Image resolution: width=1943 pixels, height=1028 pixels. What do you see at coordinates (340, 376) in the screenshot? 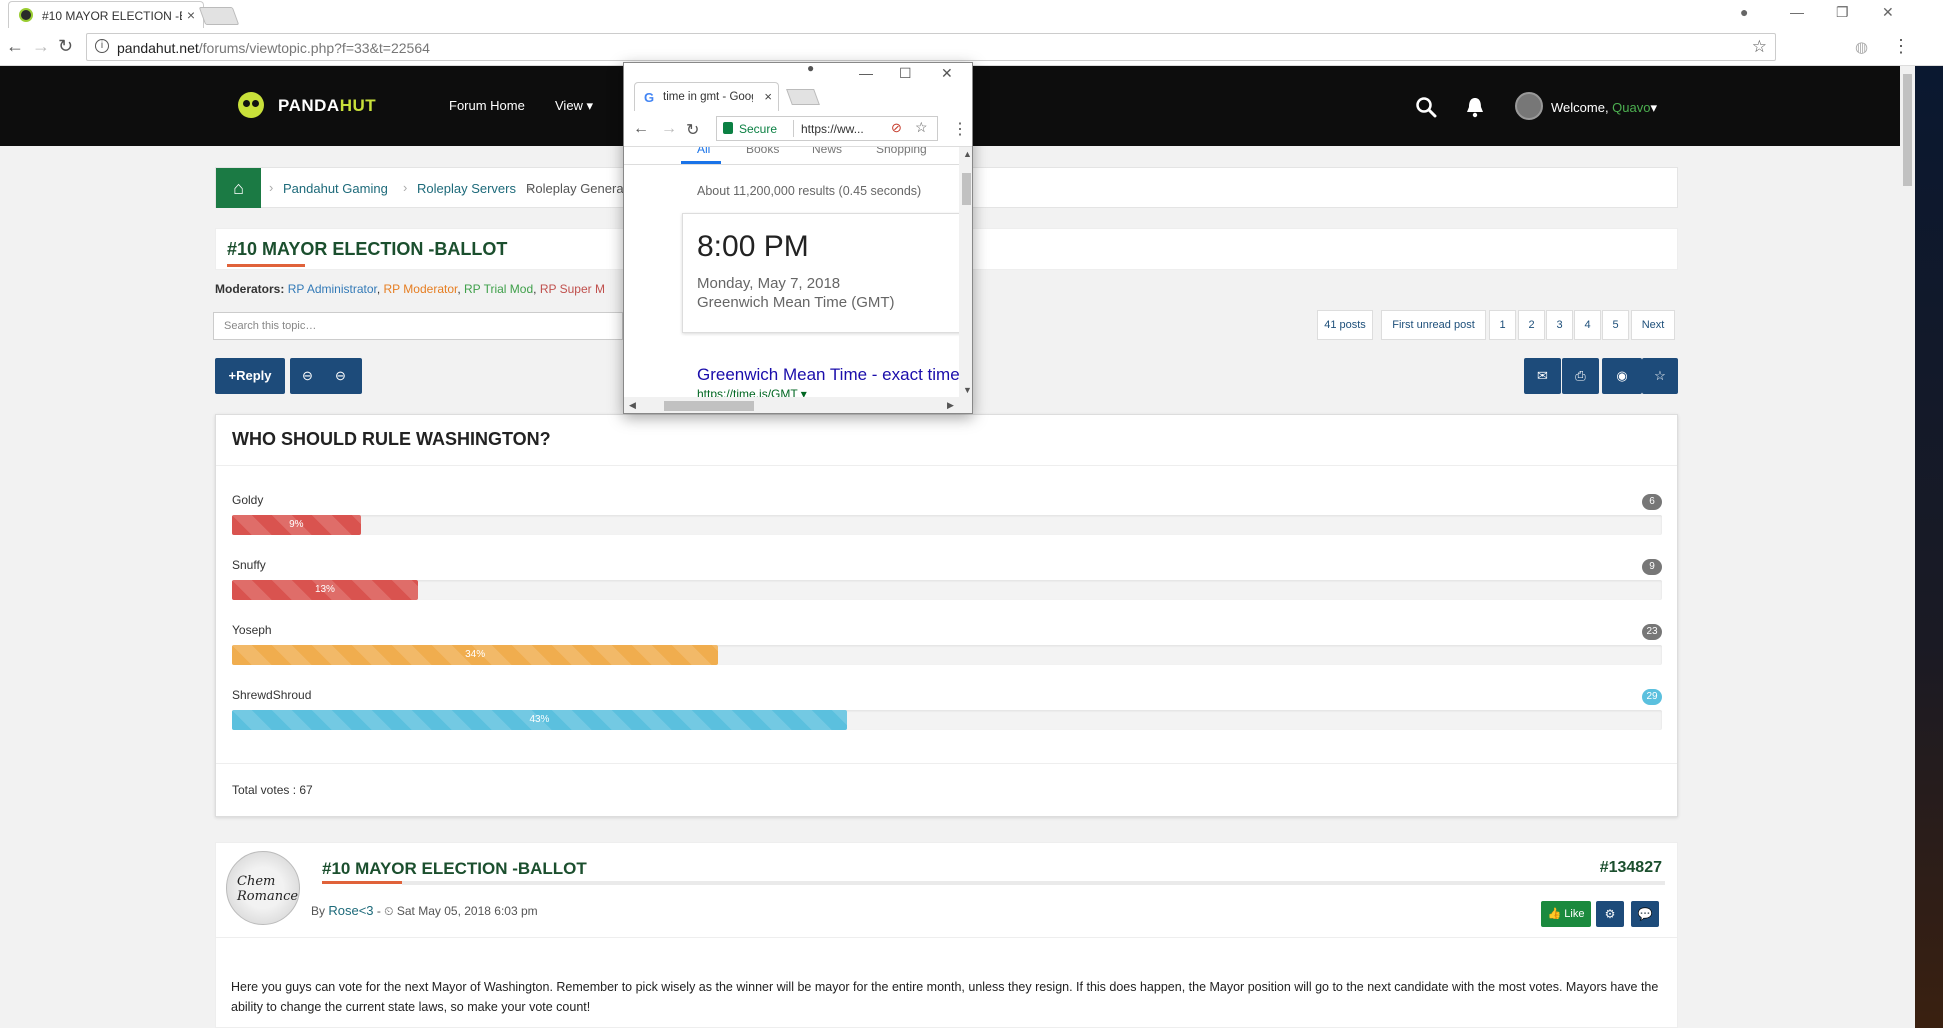
I see `sort-icon: ⊖` at bounding box center [340, 376].